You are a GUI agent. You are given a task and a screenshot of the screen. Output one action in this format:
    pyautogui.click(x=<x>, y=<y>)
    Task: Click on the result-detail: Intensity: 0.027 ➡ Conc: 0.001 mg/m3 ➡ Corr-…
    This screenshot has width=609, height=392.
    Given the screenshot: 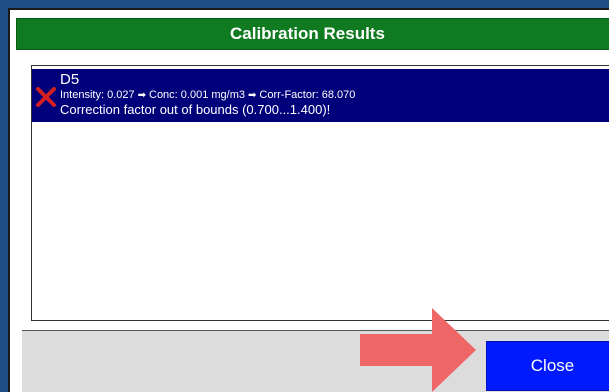 What is the action you would take?
    pyautogui.click(x=207, y=95)
    